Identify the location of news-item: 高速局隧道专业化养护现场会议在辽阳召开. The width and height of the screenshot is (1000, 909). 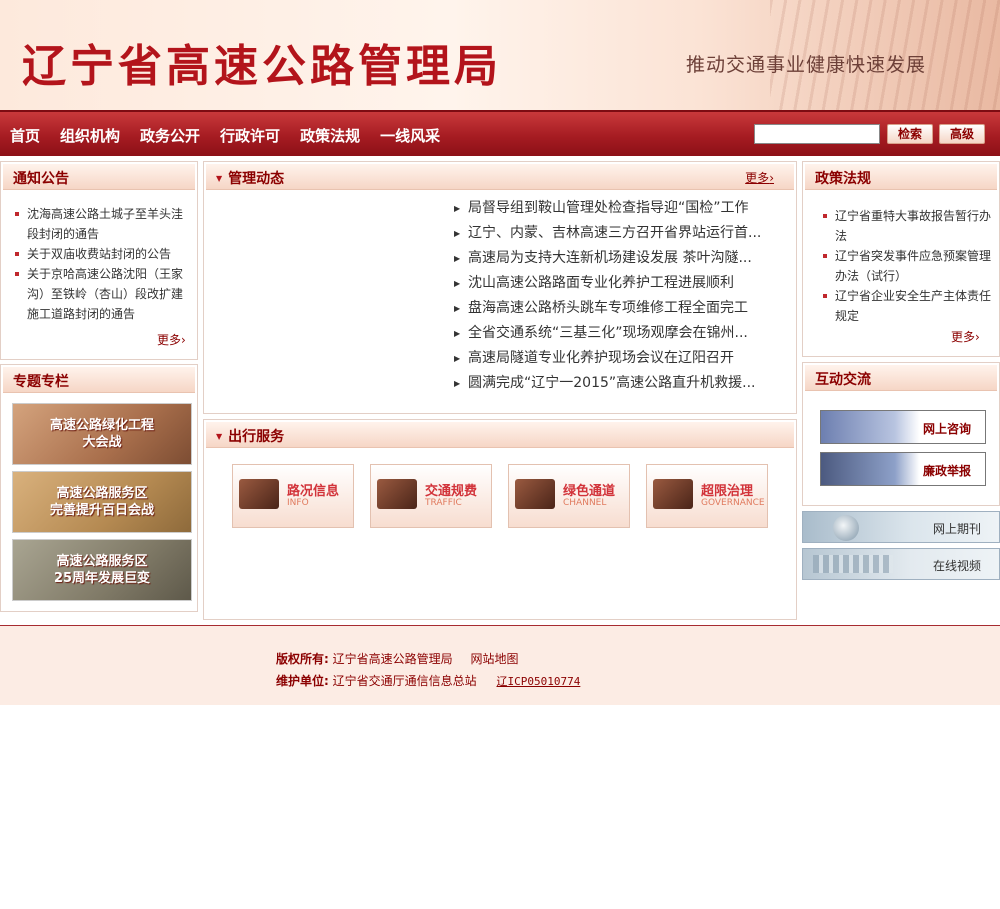
(619, 358).